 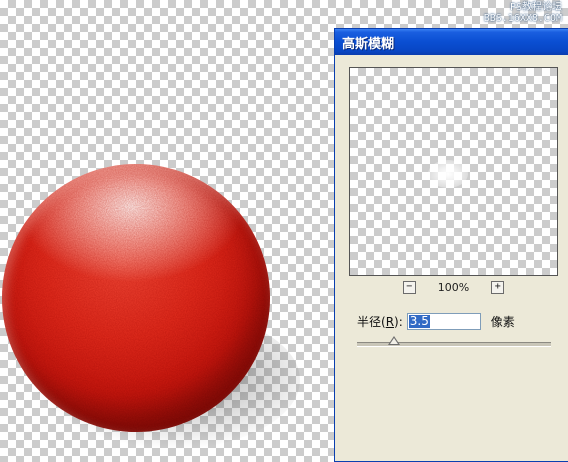 What do you see at coordinates (419, 320) in the screenshot?
I see `radius-input-value: 3.5` at bounding box center [419, 320].